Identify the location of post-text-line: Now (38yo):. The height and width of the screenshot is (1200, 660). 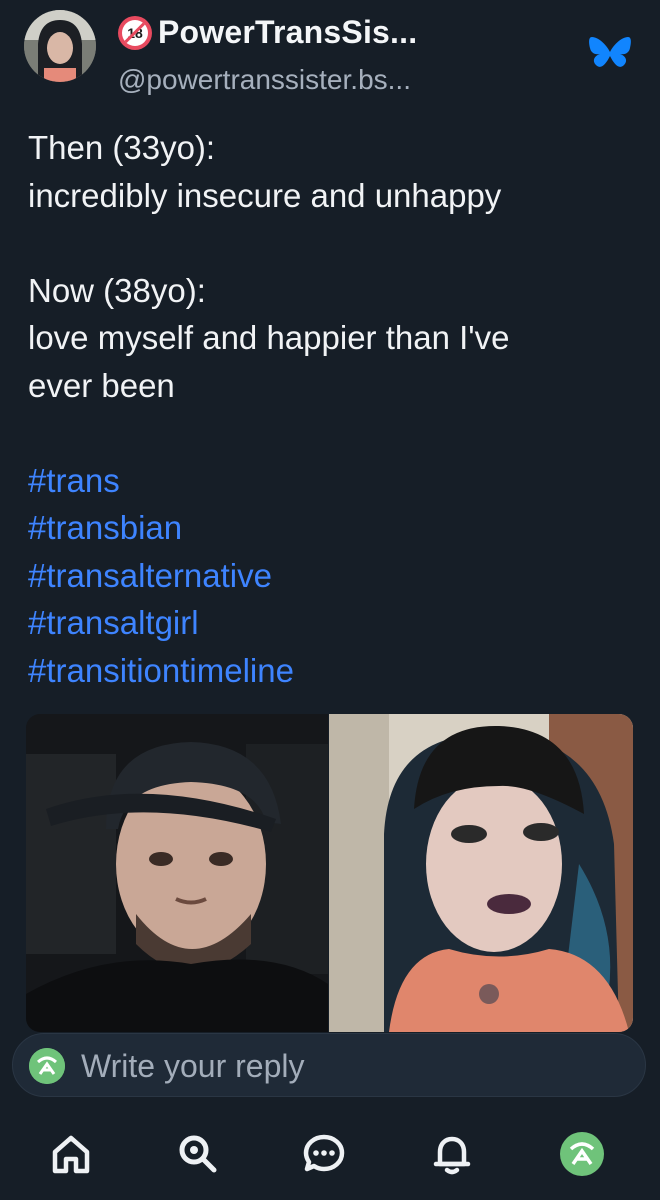
(117, 290).